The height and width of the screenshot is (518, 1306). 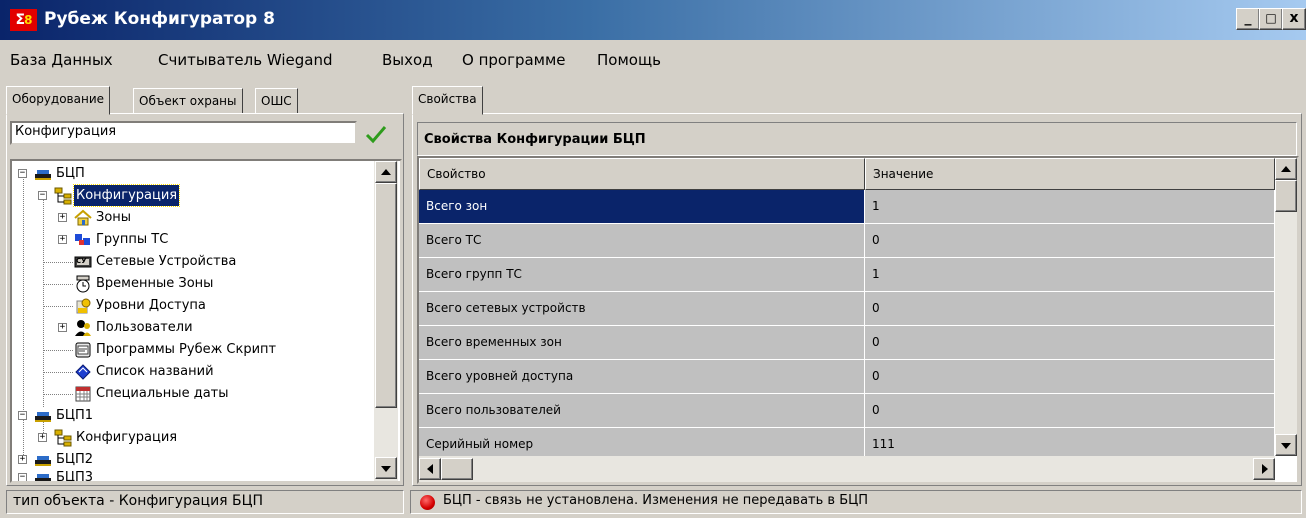 I want to click on checkmark-icon, so click(x=376, y=134).